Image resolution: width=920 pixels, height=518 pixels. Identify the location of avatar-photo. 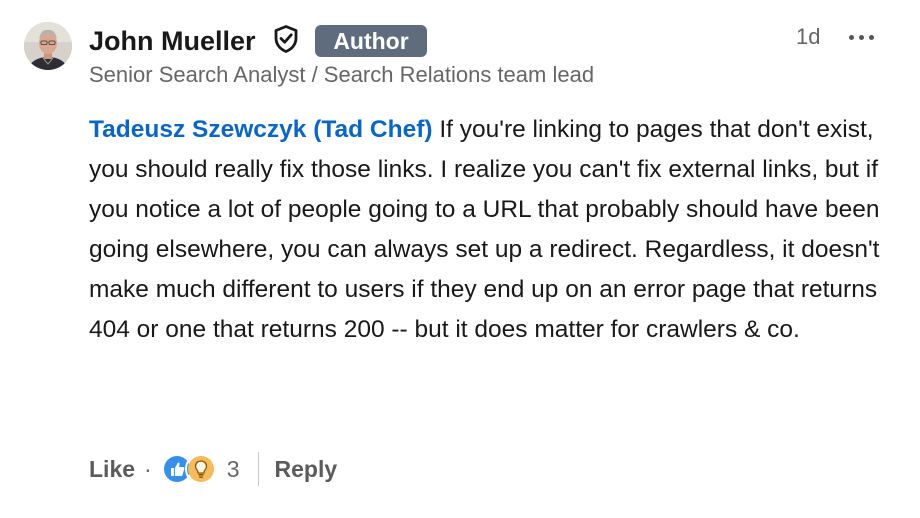
(48, 46).